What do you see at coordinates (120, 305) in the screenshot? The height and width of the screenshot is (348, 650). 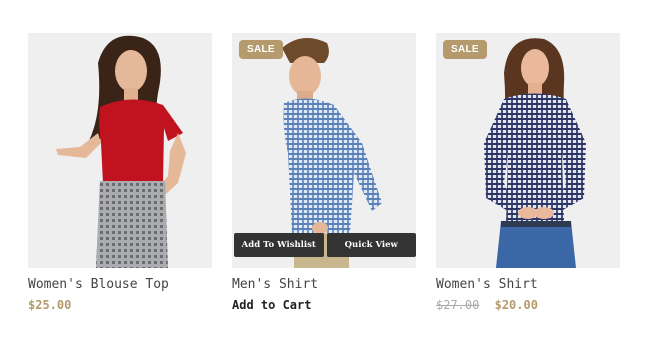 I see `price-row: $25.00` at bounding box center [120, 305].